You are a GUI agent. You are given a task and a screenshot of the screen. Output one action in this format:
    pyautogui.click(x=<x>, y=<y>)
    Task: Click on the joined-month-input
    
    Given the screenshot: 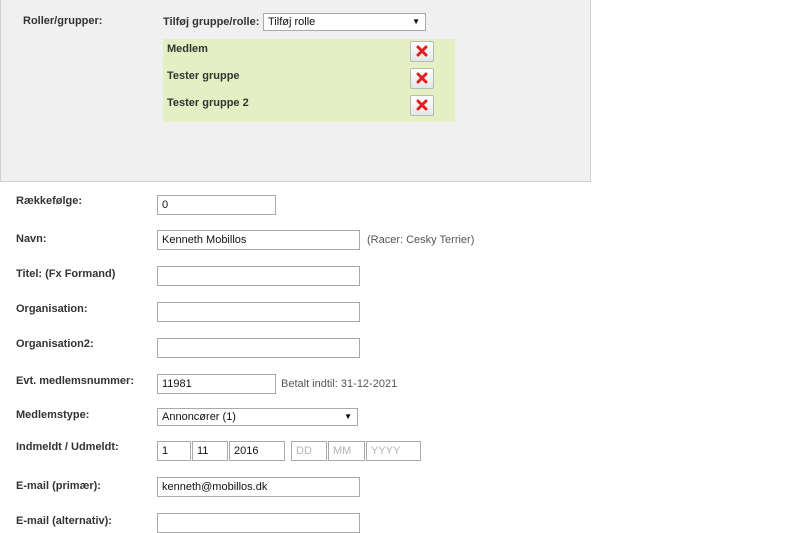 What is the action you would take?
    pyautogui.click(x=210, y=451)
    